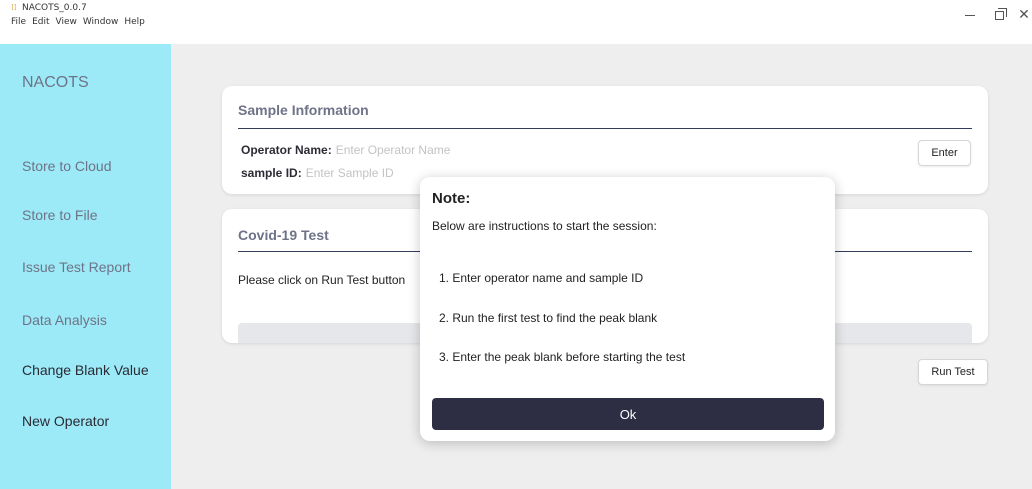  I want to click on menu-bar: File Edit View Window Help, so click(78, 22).